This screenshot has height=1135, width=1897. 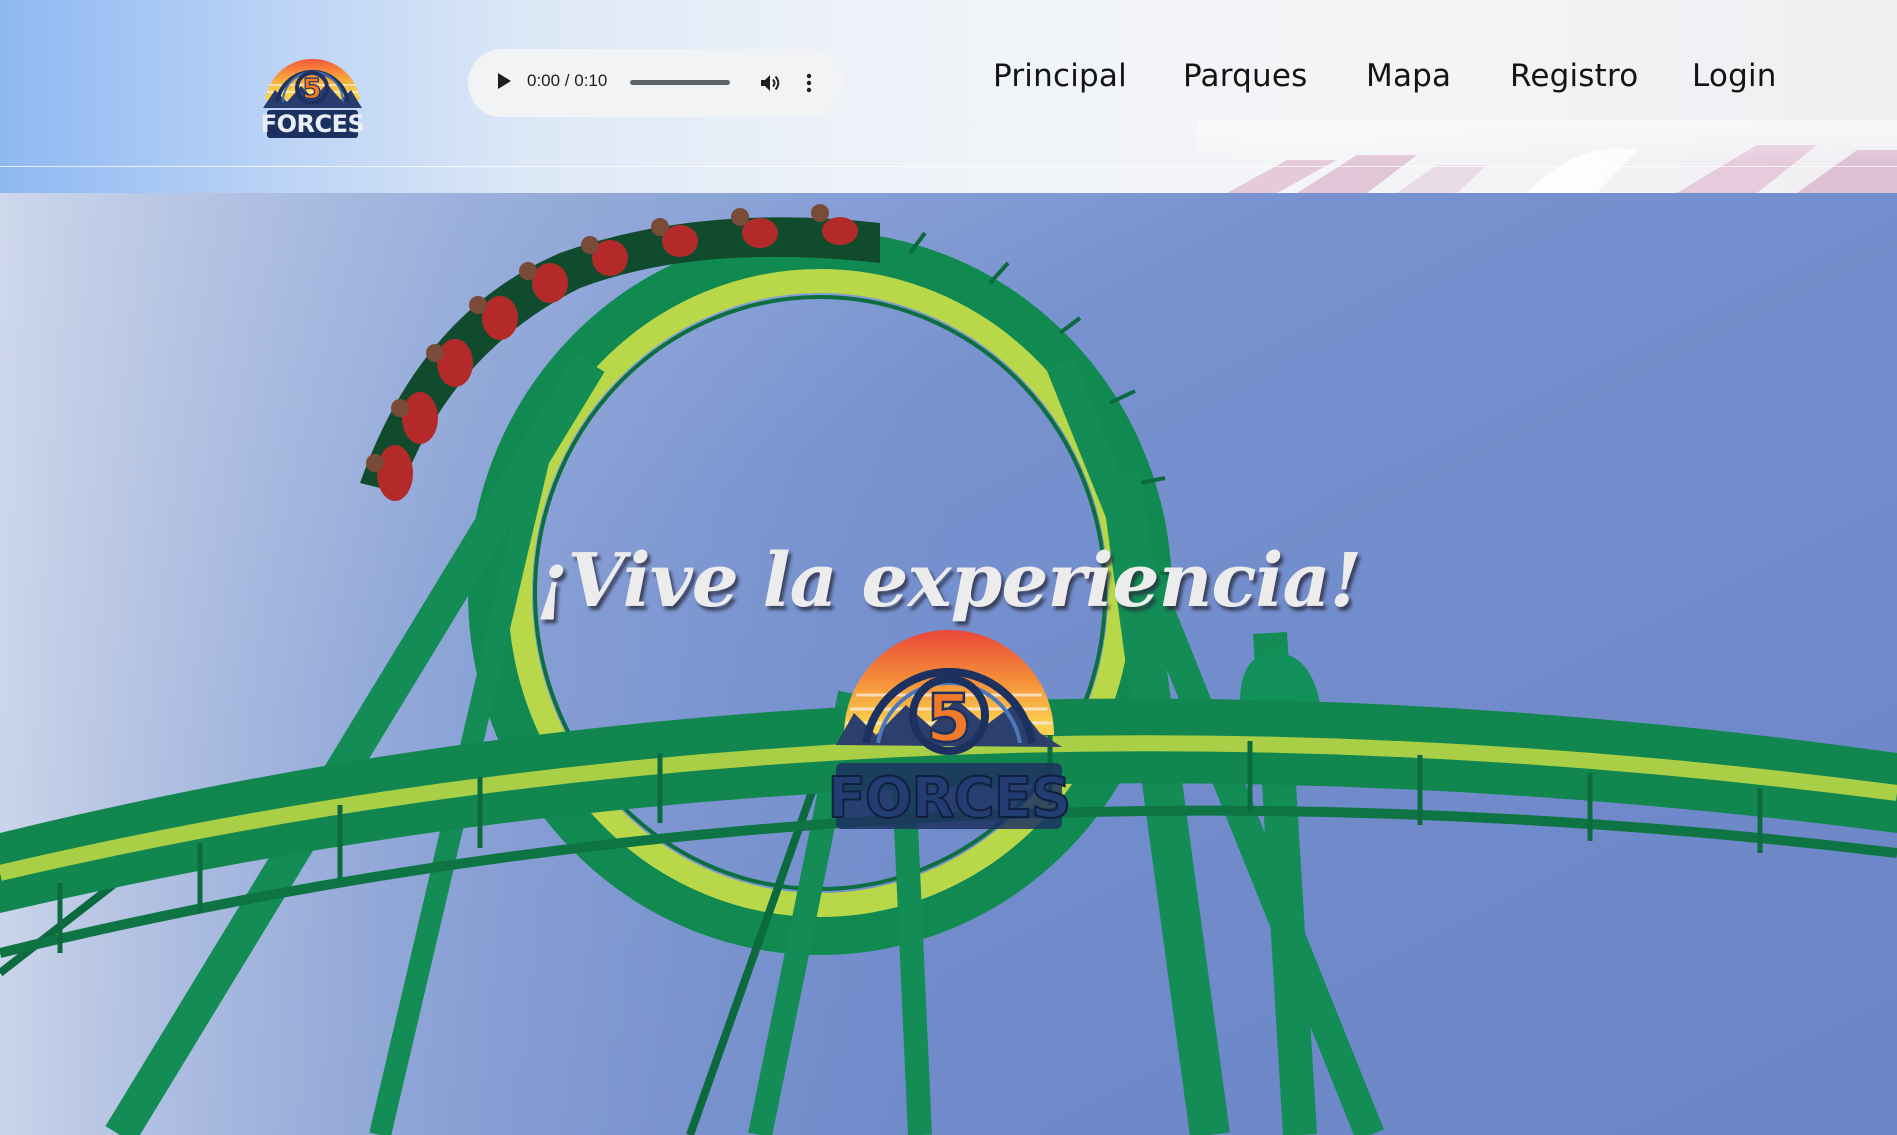 I want to click on audio-player: 0:00 / 0:10, so click(x=656, y=83).